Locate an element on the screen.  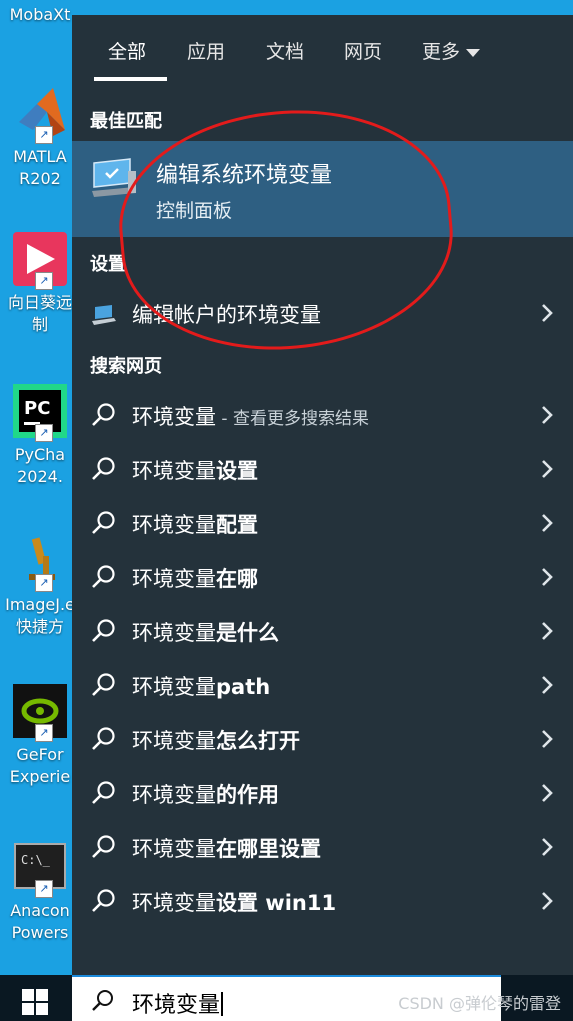
desktop-icon-label: ImageJ.e is located at coordinates (40, 604).